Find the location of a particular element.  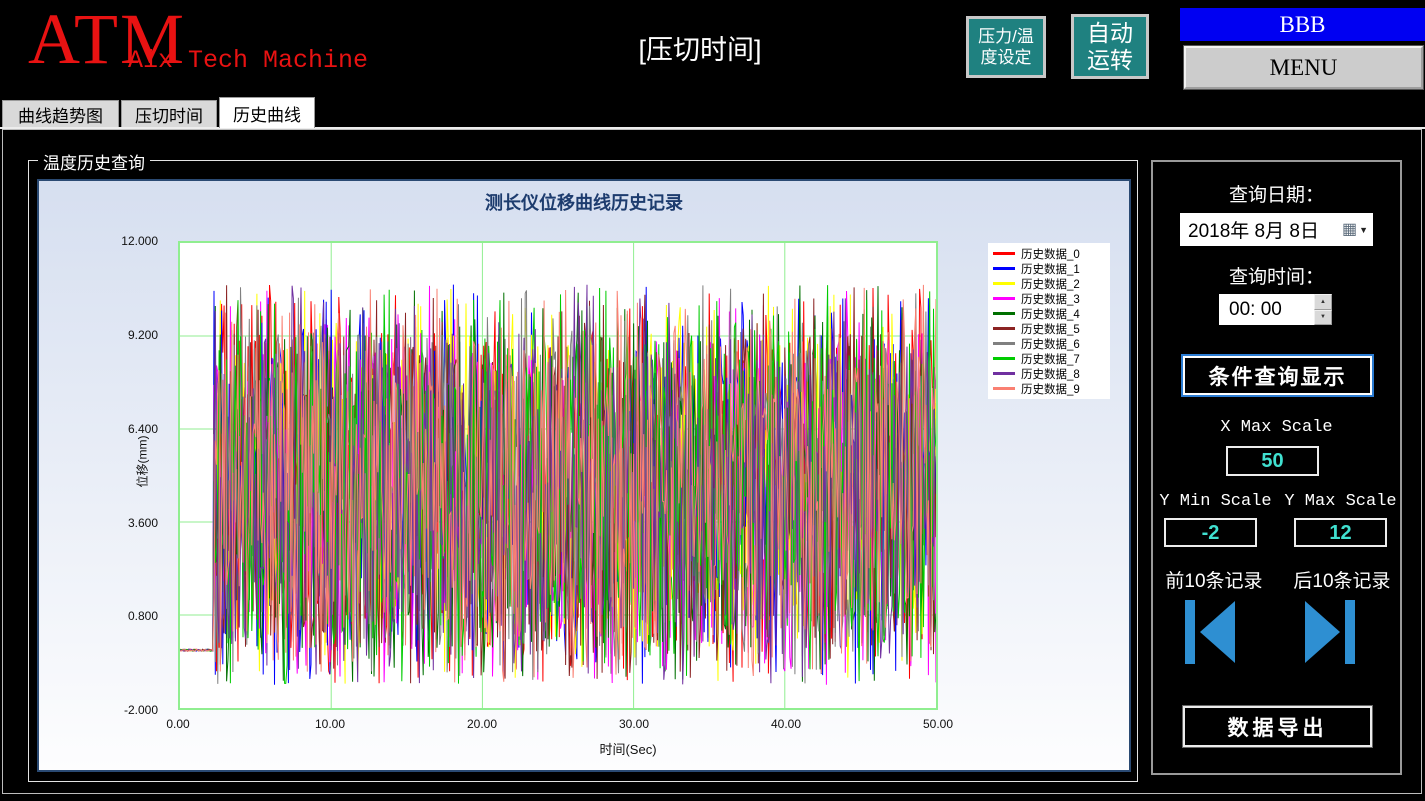

legend-item: 历史数据_6 is located at coordinates (1049, 343).